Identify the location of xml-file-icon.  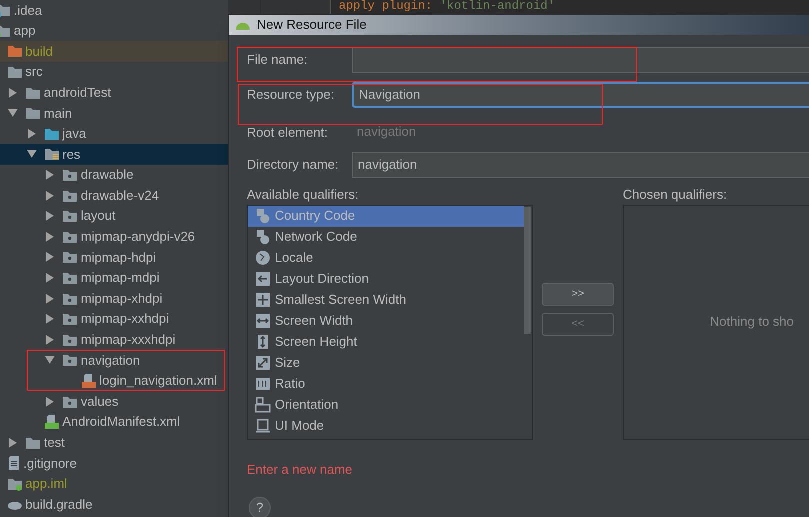
(88, 380).